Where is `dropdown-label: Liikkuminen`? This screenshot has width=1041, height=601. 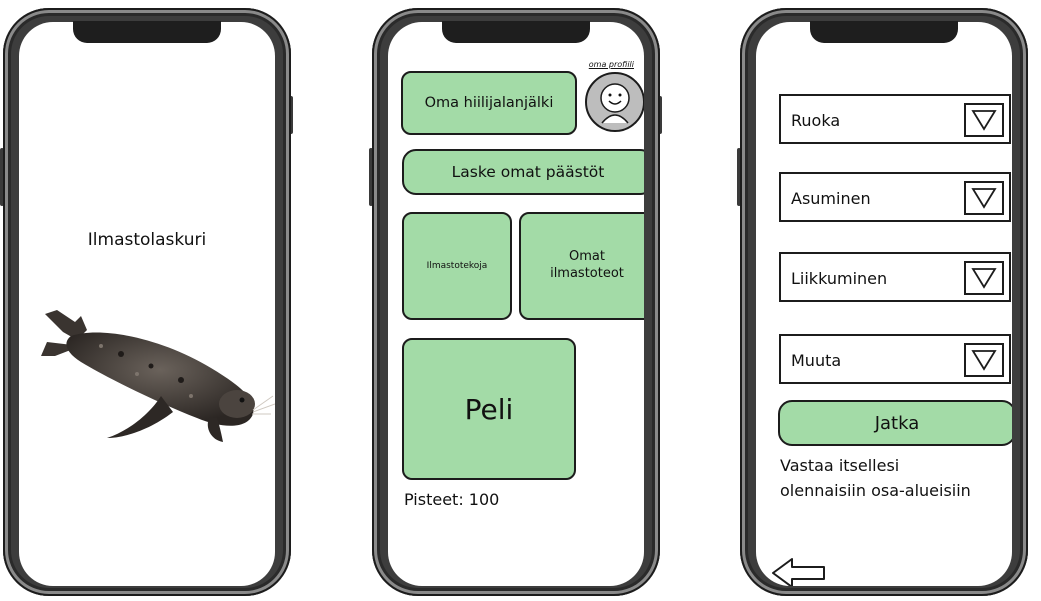 dropdown-label: Liikkuminen is located at coordinates (839, 278).